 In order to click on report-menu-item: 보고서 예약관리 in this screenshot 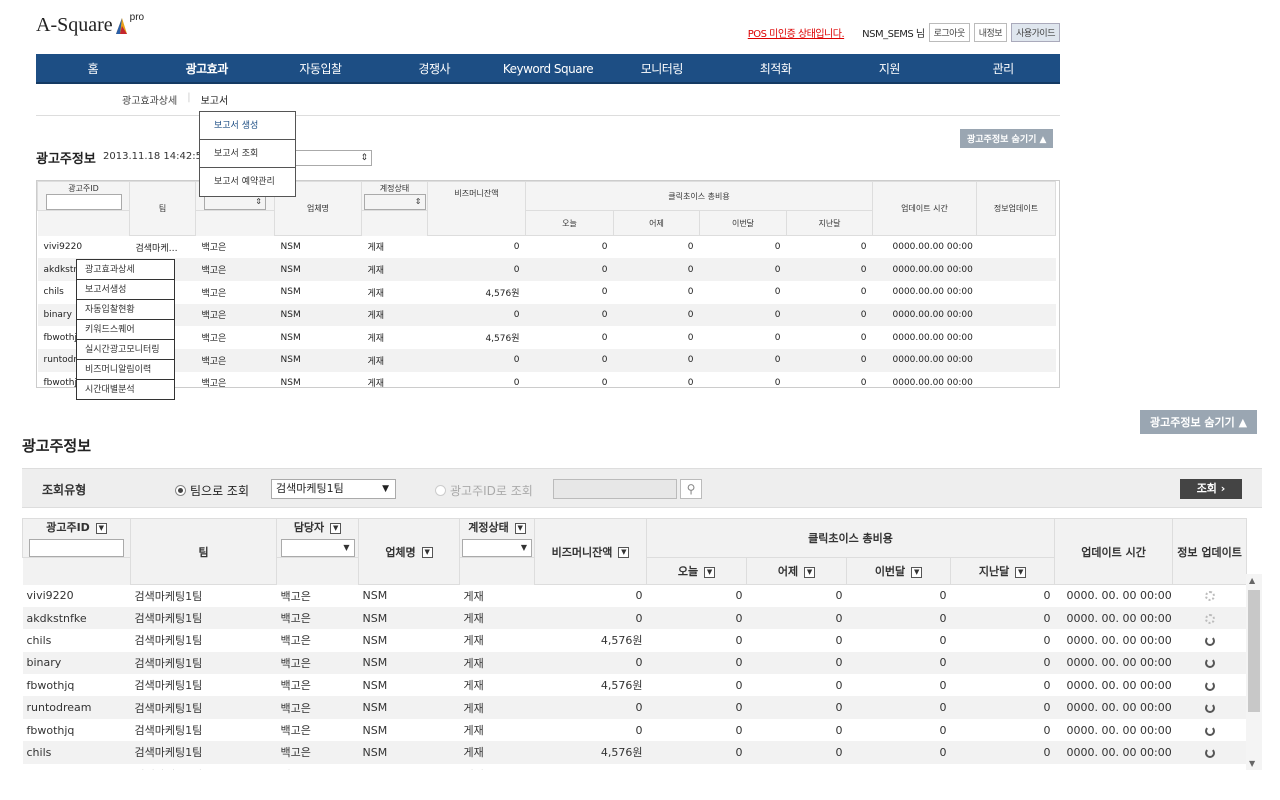, I will do `click(247, 182)`.